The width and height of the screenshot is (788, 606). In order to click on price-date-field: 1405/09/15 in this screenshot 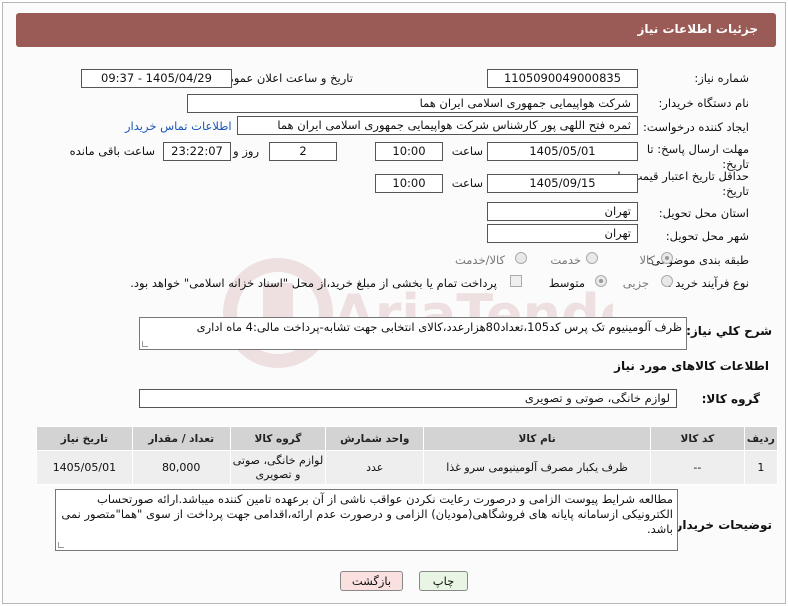, I will do `click(562, 183)`.